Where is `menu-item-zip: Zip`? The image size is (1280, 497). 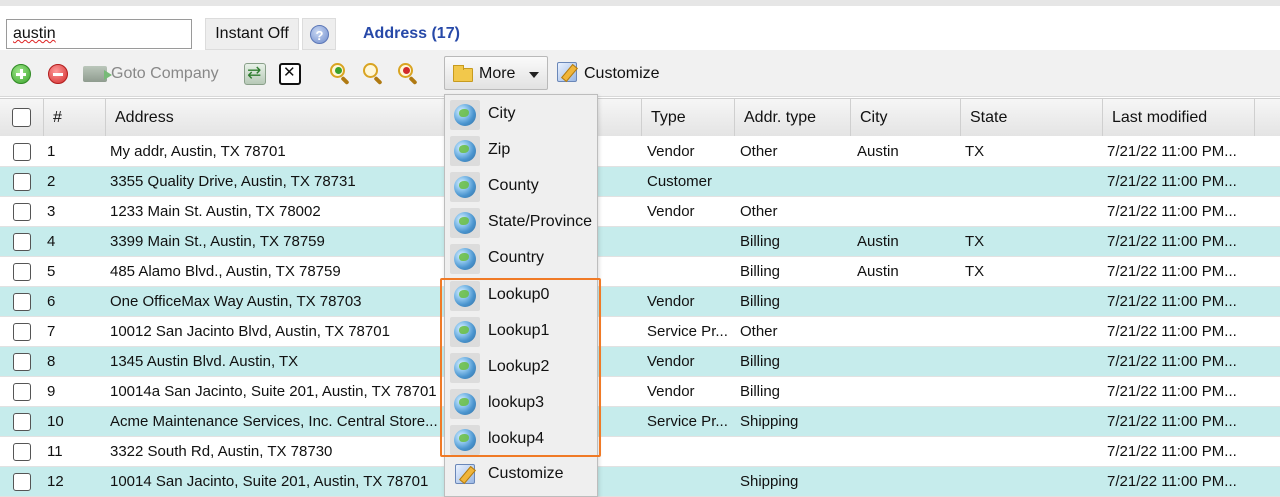
menu-item-zip: Zip is located at coordinates (521, 151).